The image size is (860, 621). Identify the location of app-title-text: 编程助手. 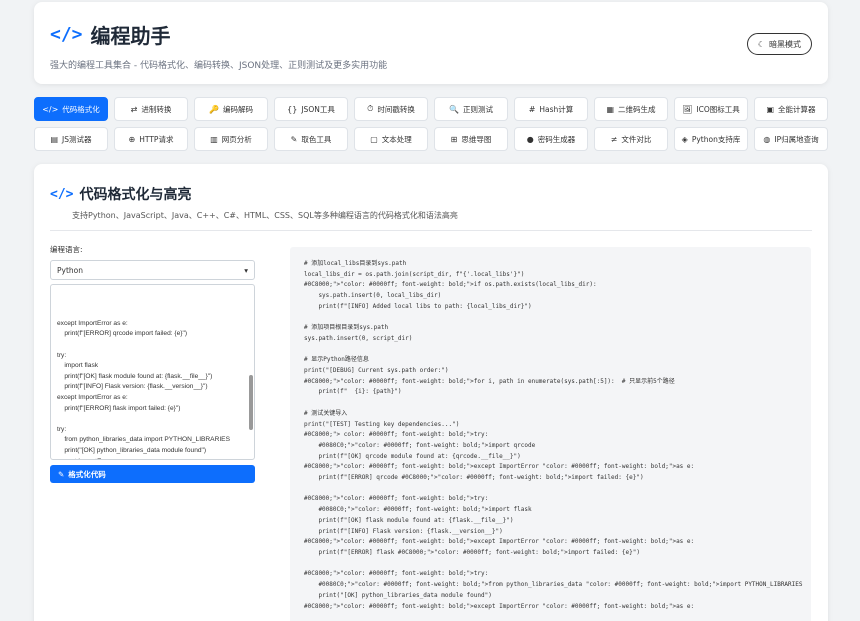
(130, 36).